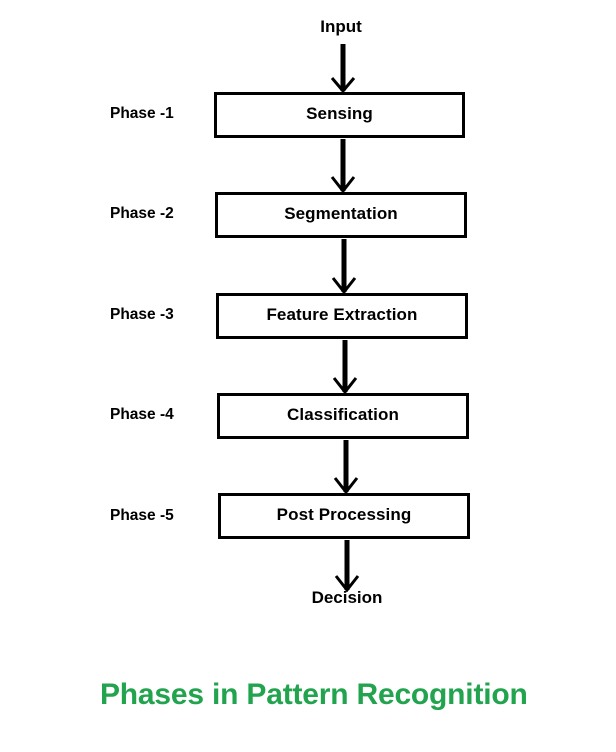 The height and width of the screenshot is (752, 616). What do you see at coordinates (314, 694) in the screenshot?
I see `diagram-caption: Phases in Pattern Recognition` at bounding box center [314, 694].